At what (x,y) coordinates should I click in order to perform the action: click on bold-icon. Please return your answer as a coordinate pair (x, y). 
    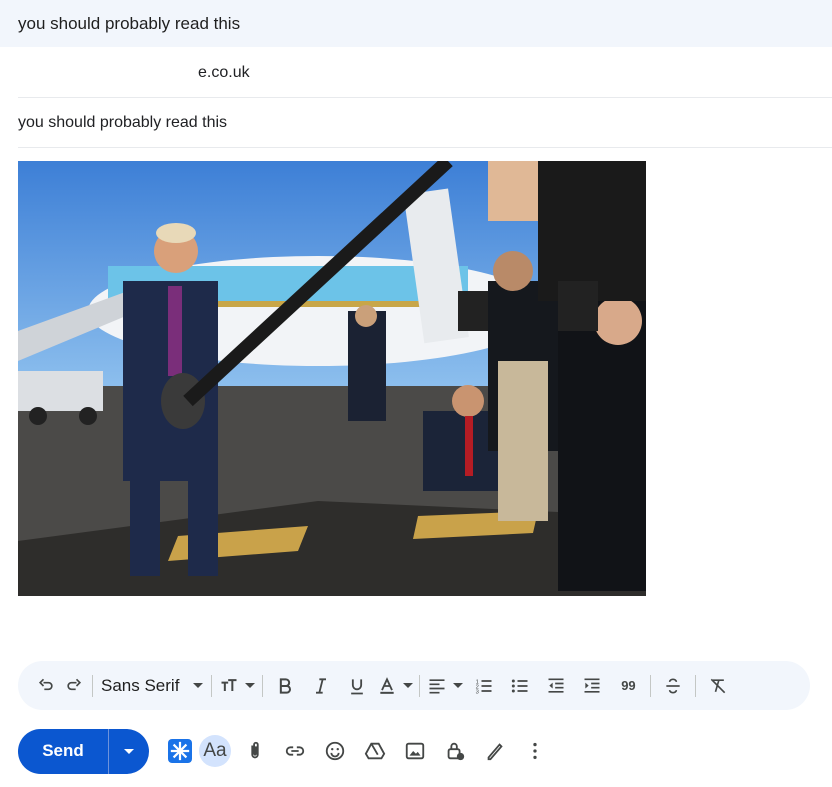
    Looking at the image, I should click on (286, 685).